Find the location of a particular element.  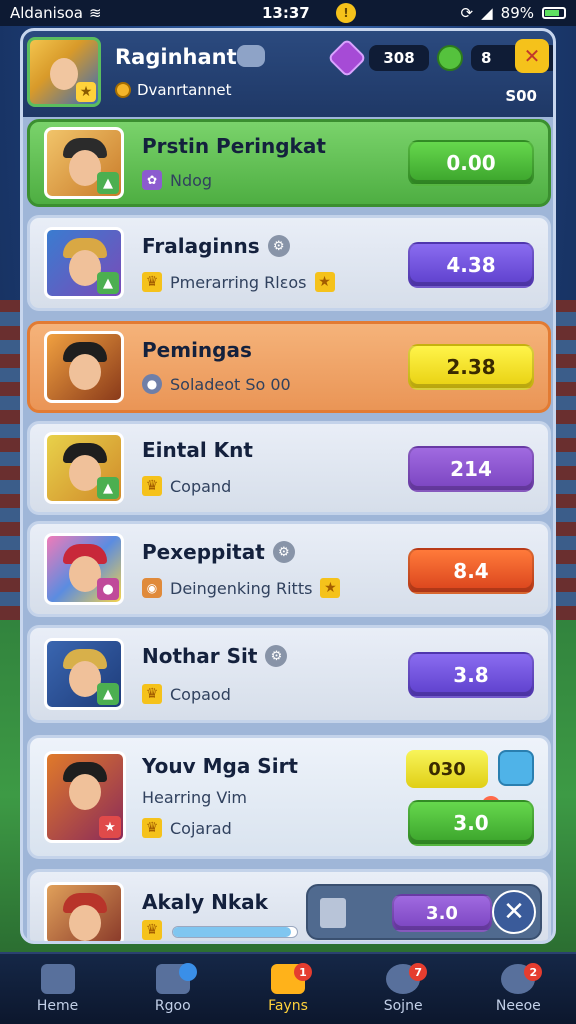

gear-badge-icon: ✿ is located at coordinates (152, 180).